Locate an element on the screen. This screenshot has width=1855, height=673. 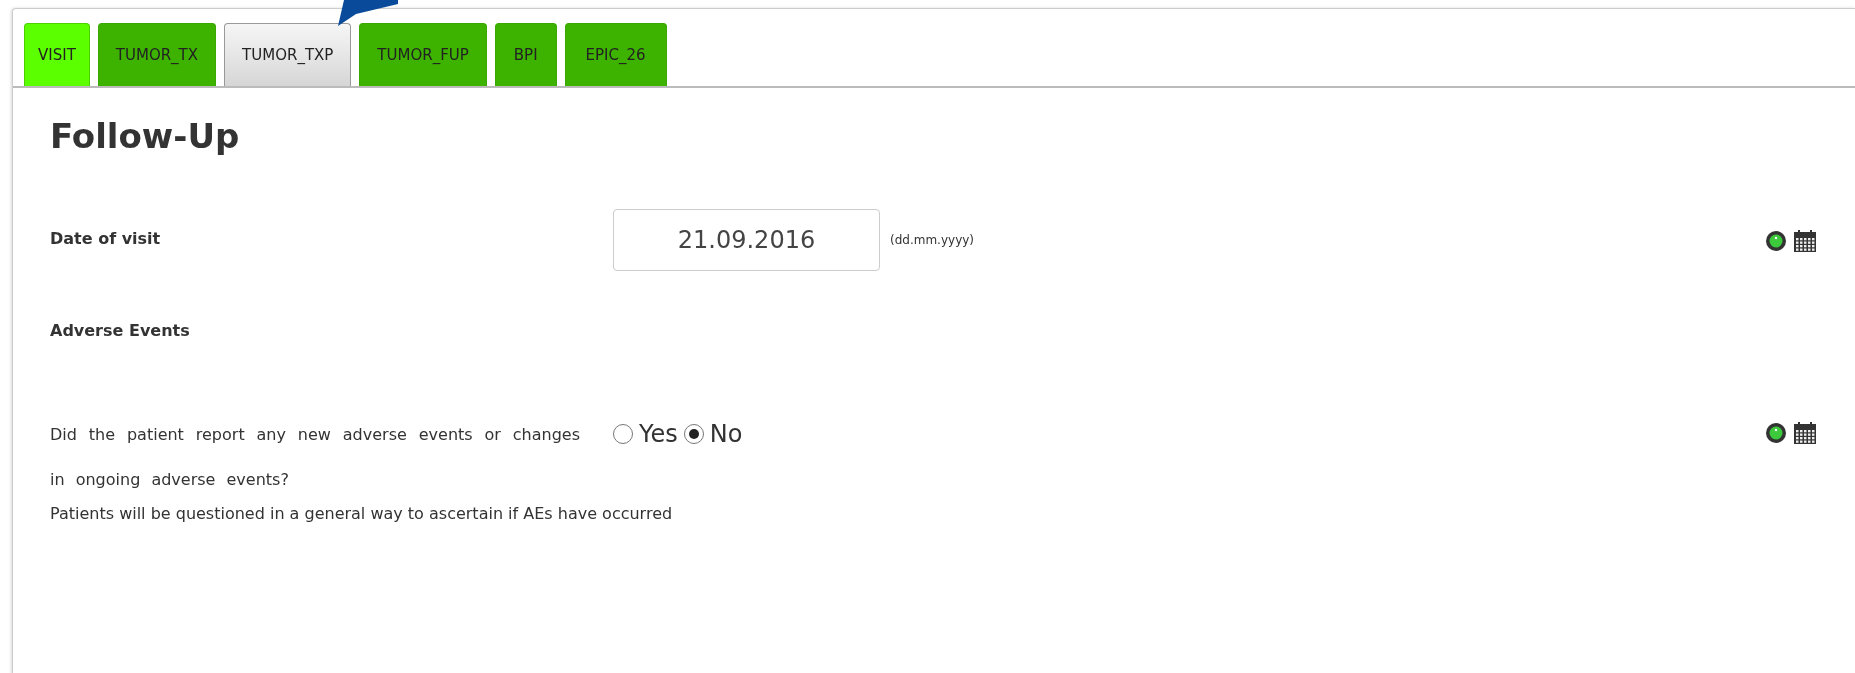
field-label: Date of visit is located at coordinates (105, 238).